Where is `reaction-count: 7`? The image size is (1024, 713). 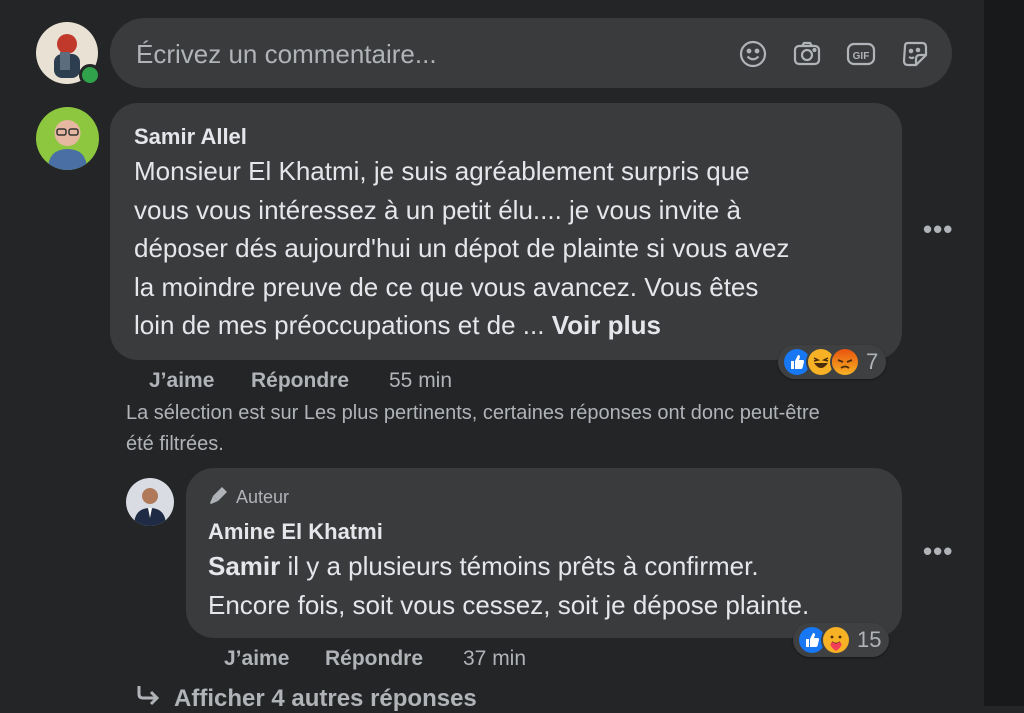
reaction-count: 7 is located at coordinates (872, 361).